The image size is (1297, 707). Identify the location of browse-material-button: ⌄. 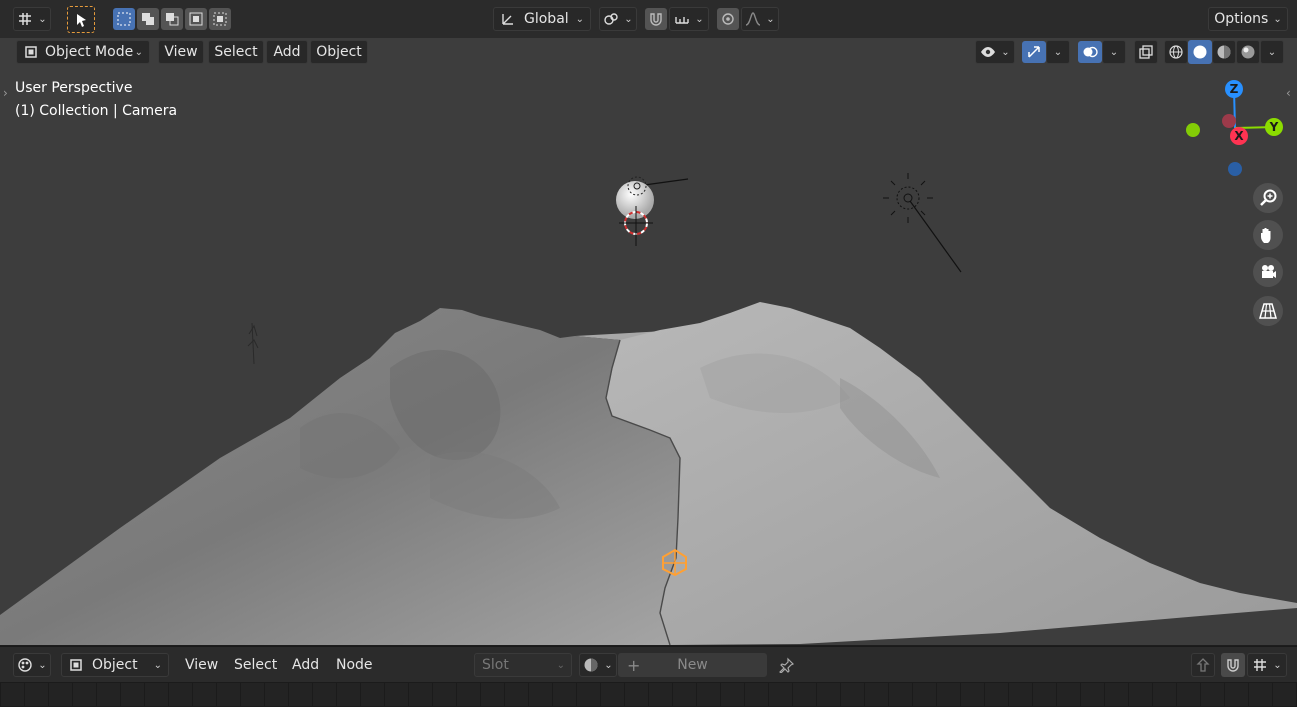
(598, 665).